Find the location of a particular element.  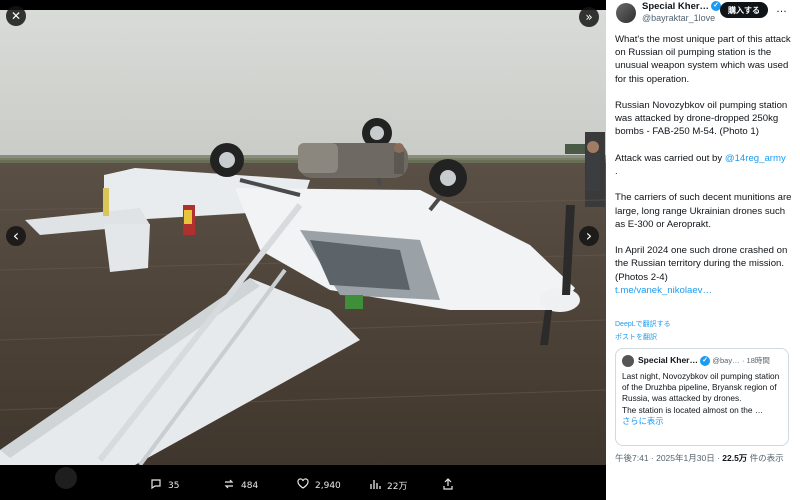

repost-icon is located at coordinates (229, 485).